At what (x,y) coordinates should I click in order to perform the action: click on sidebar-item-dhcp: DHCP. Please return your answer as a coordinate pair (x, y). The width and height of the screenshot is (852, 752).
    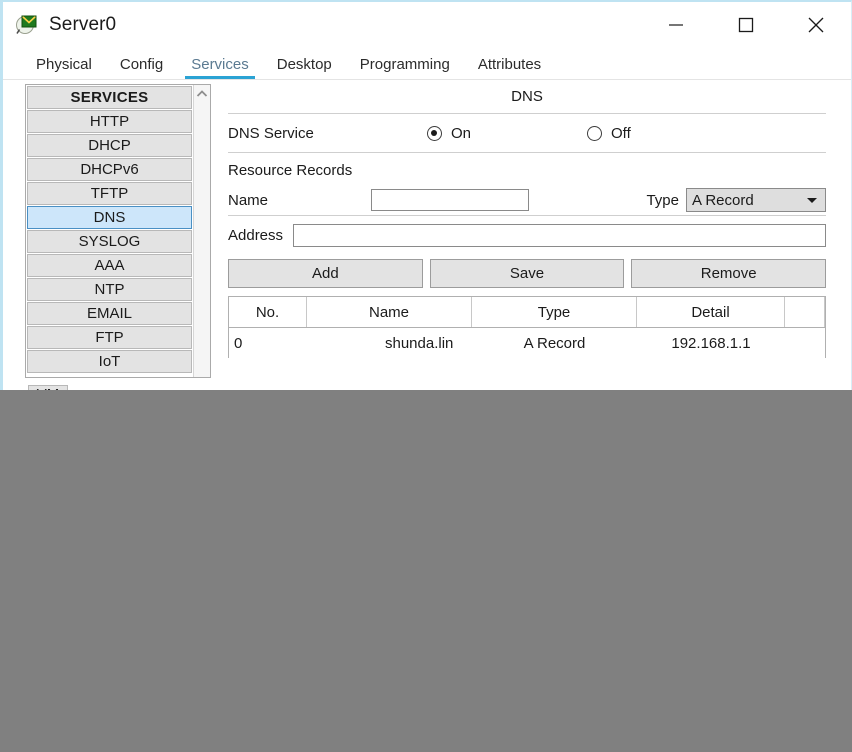
    Looking at the image, I should click on (109, 145).